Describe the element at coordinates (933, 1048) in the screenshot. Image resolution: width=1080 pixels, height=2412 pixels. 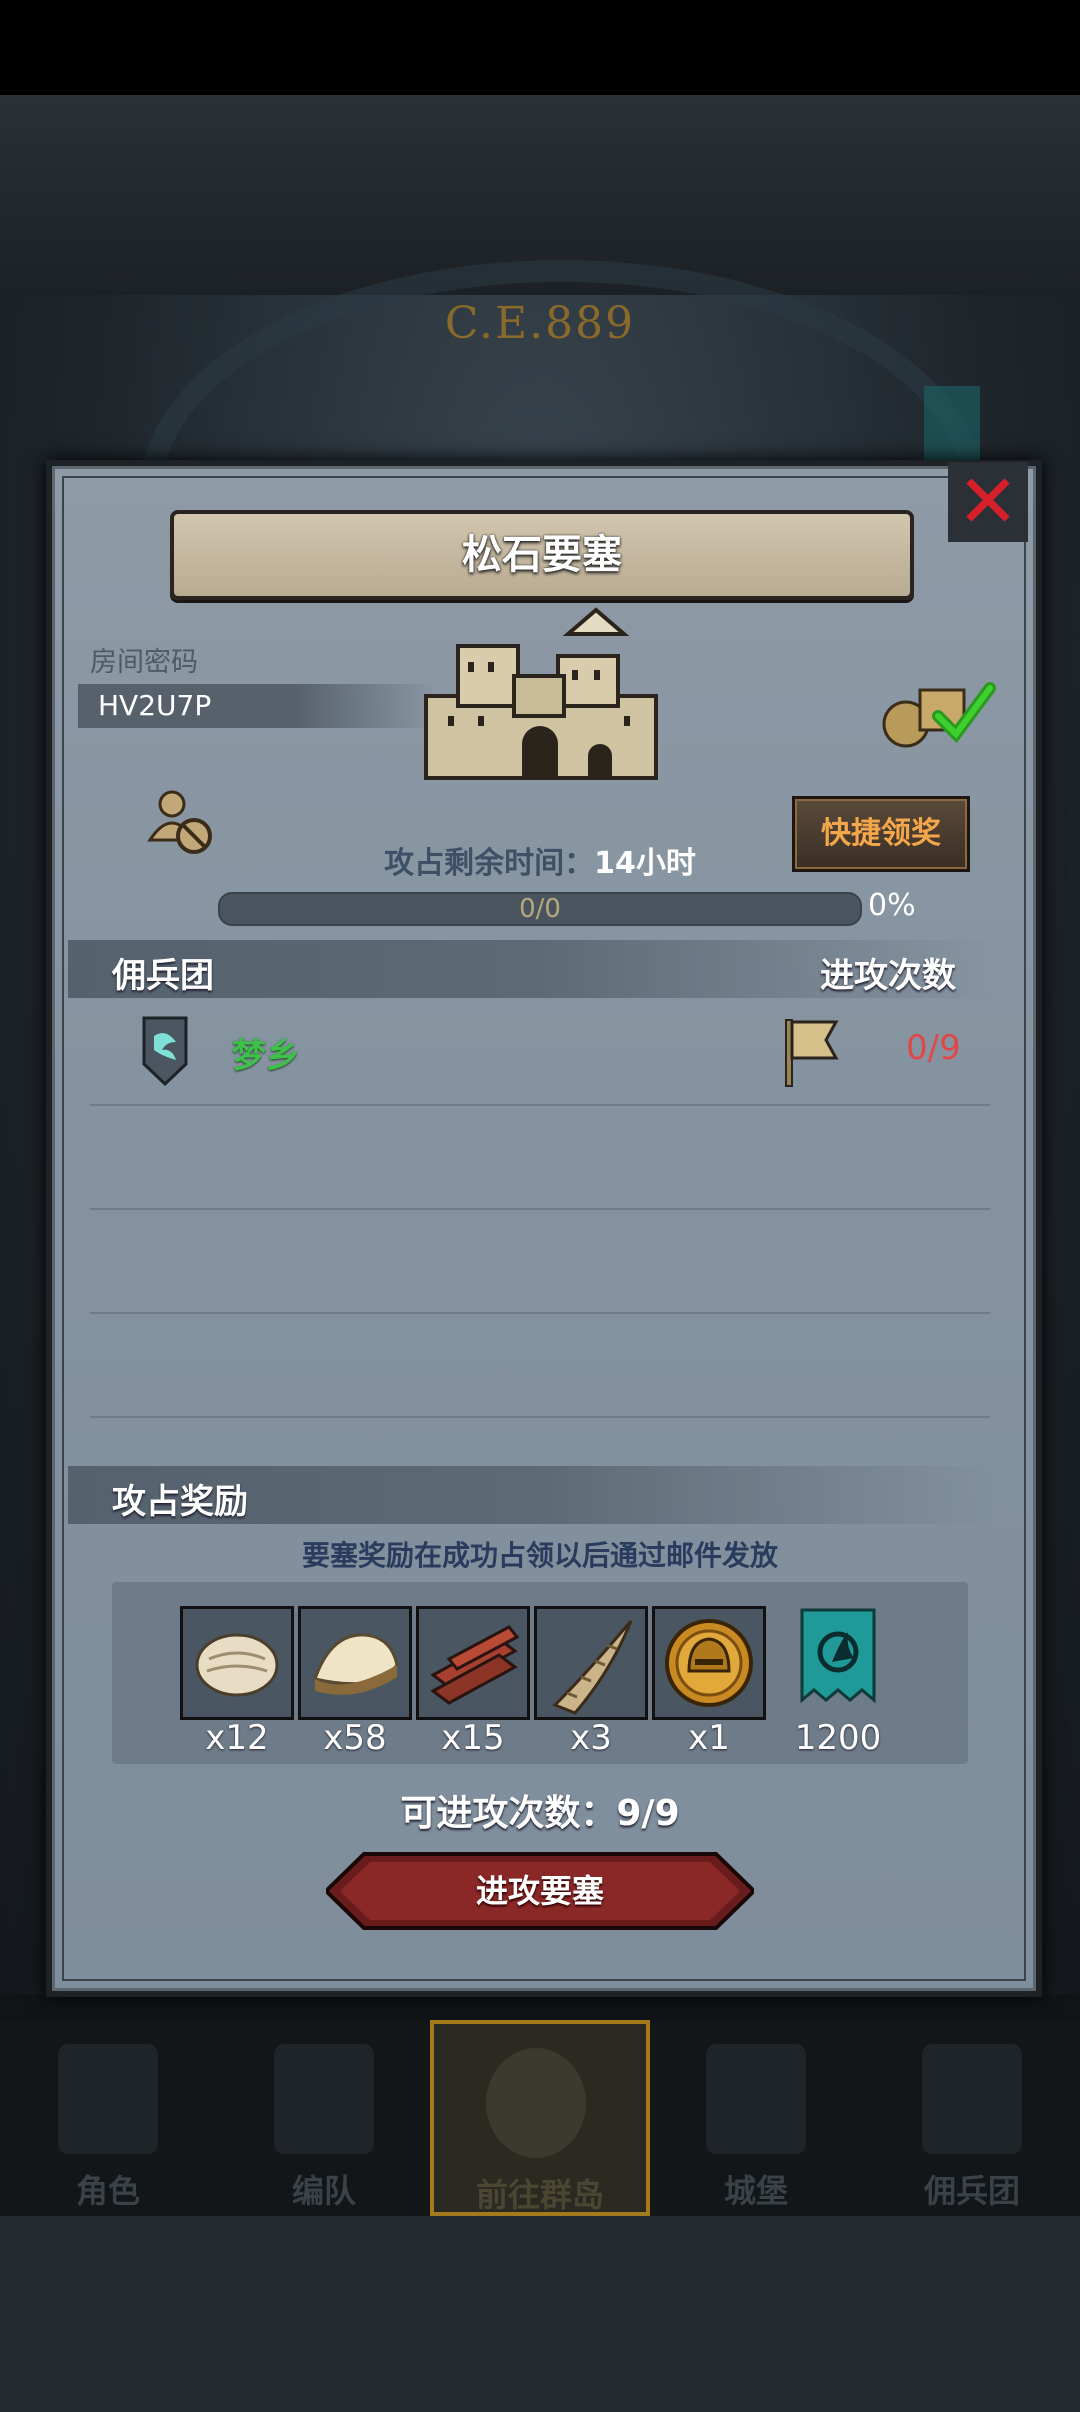
I see `guild-attack-count: 0/9` at that location.